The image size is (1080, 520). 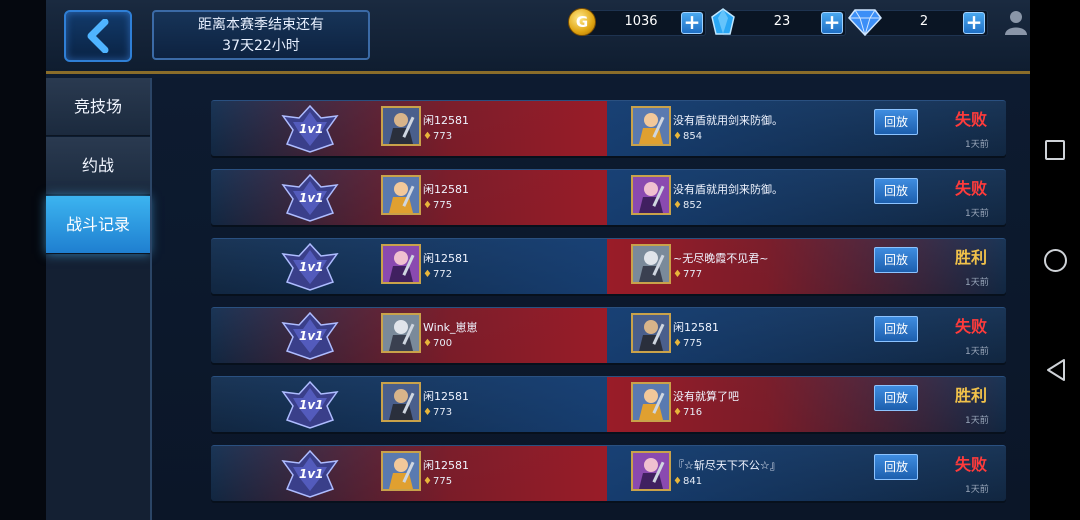 What do you see at coordinates (608, 197) in the screenshot?
I see `battle-record-row: 1v1 闲12581 ♦775 没有盾就用剑来防御。 ♦852 回放 失败 1天前` at bounding box center [608, 197].